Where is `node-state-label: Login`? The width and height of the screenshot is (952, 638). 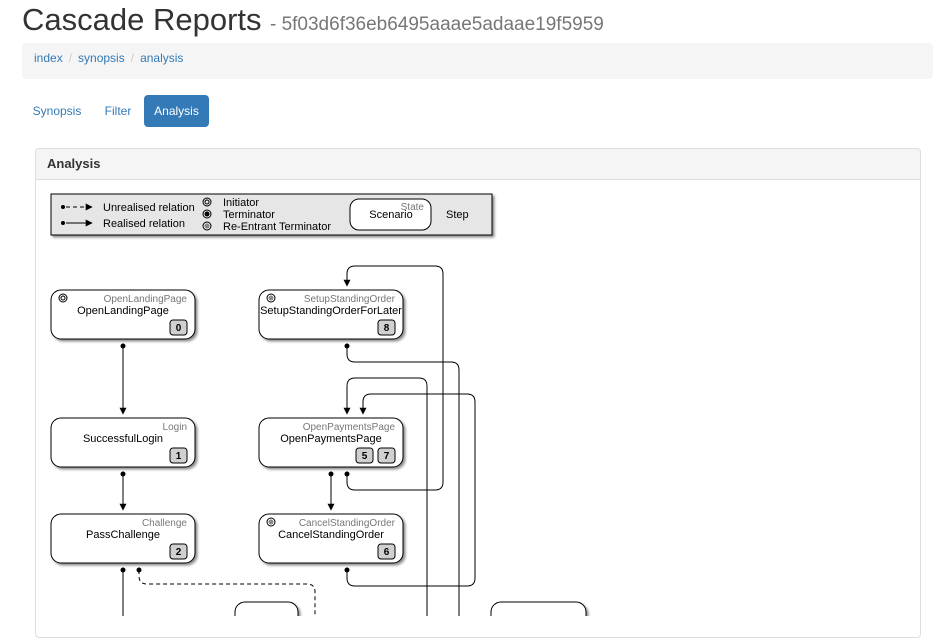
node-state-label: Login is located at coordinates (175, 427).